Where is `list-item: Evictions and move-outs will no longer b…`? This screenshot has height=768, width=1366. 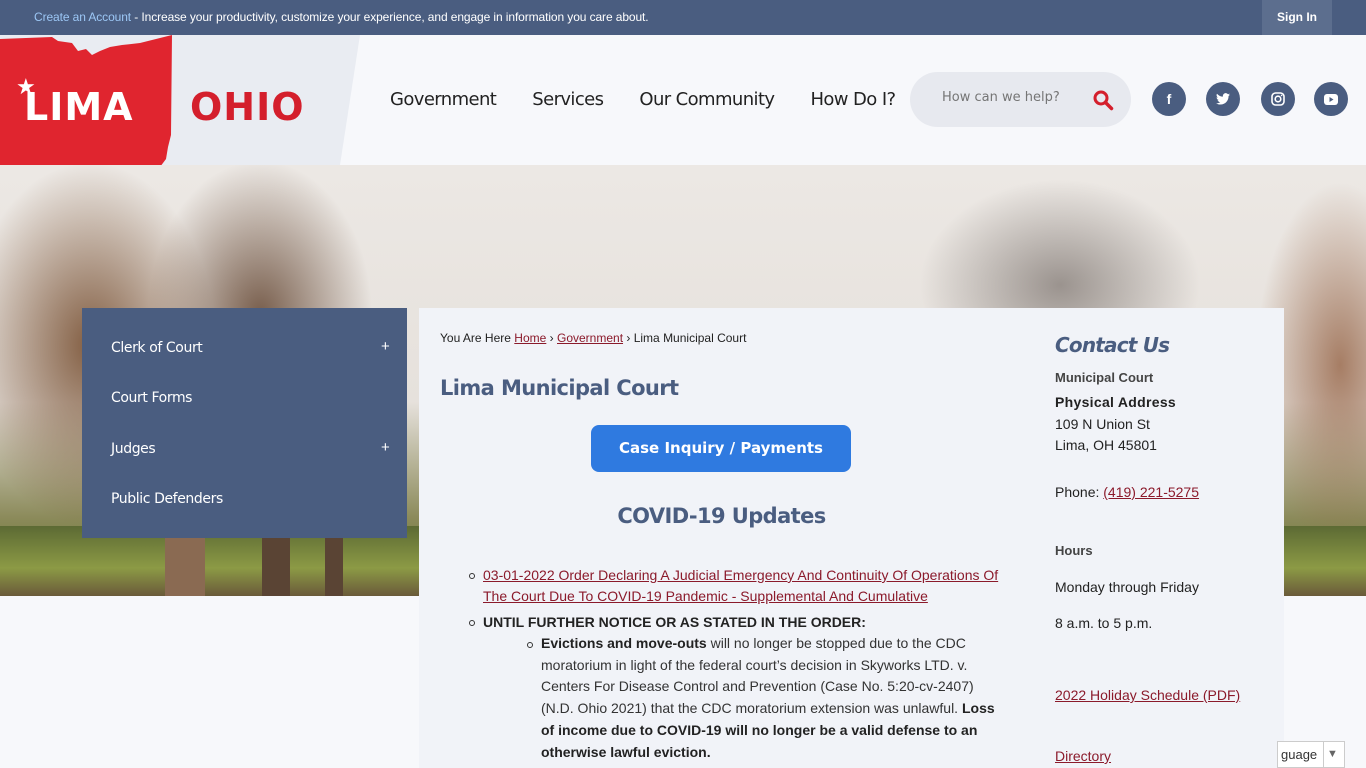 list-item: Evictions and move-outs will no longer b… is located at coordinates (767, 698).